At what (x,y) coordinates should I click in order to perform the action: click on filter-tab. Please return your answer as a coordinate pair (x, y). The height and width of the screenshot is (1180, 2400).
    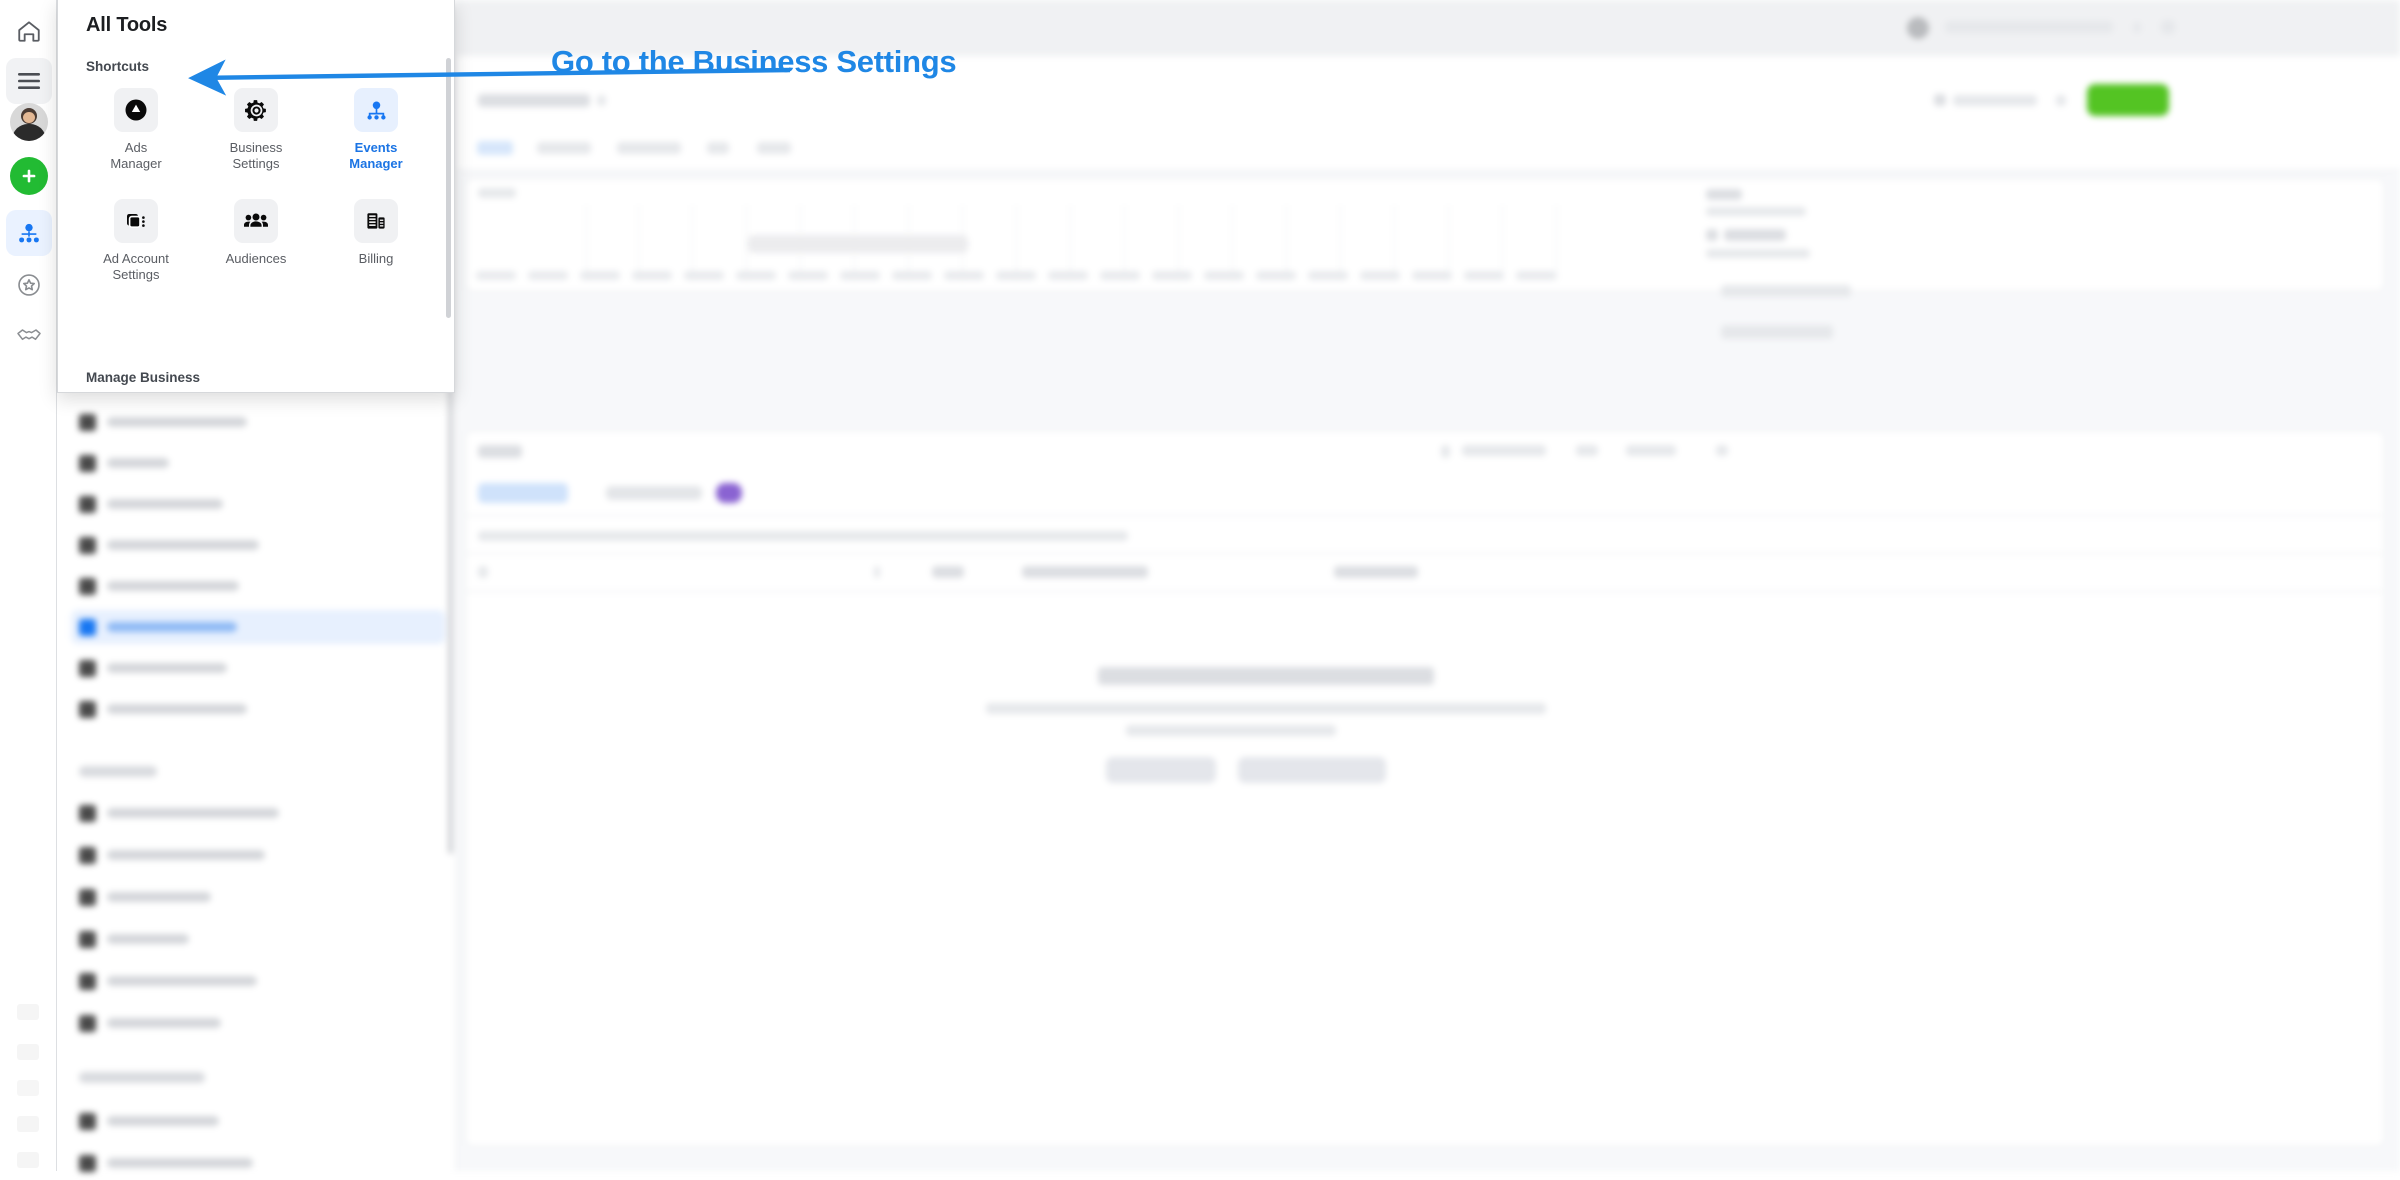
    Looking at the image, I should click on (654, 493).